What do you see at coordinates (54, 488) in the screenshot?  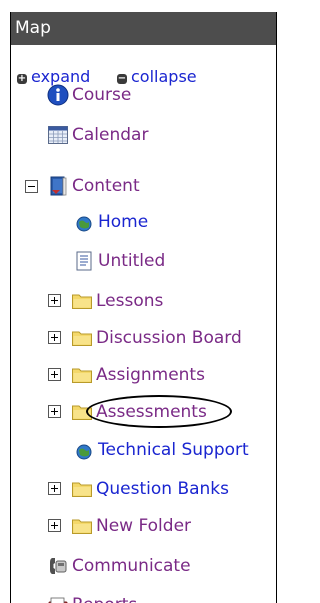 I see `expand-question-banks-toggle` at bounding box center [54, 488].